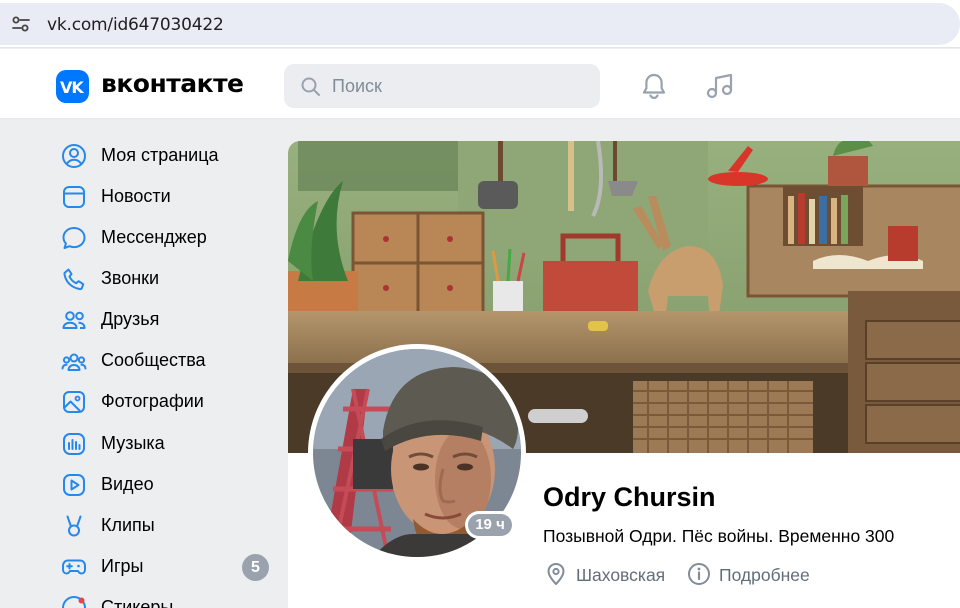 This screenshot has height=608, width=960. I want to click on sidebar-item-my-page: Моя страница, so click(165, 155).